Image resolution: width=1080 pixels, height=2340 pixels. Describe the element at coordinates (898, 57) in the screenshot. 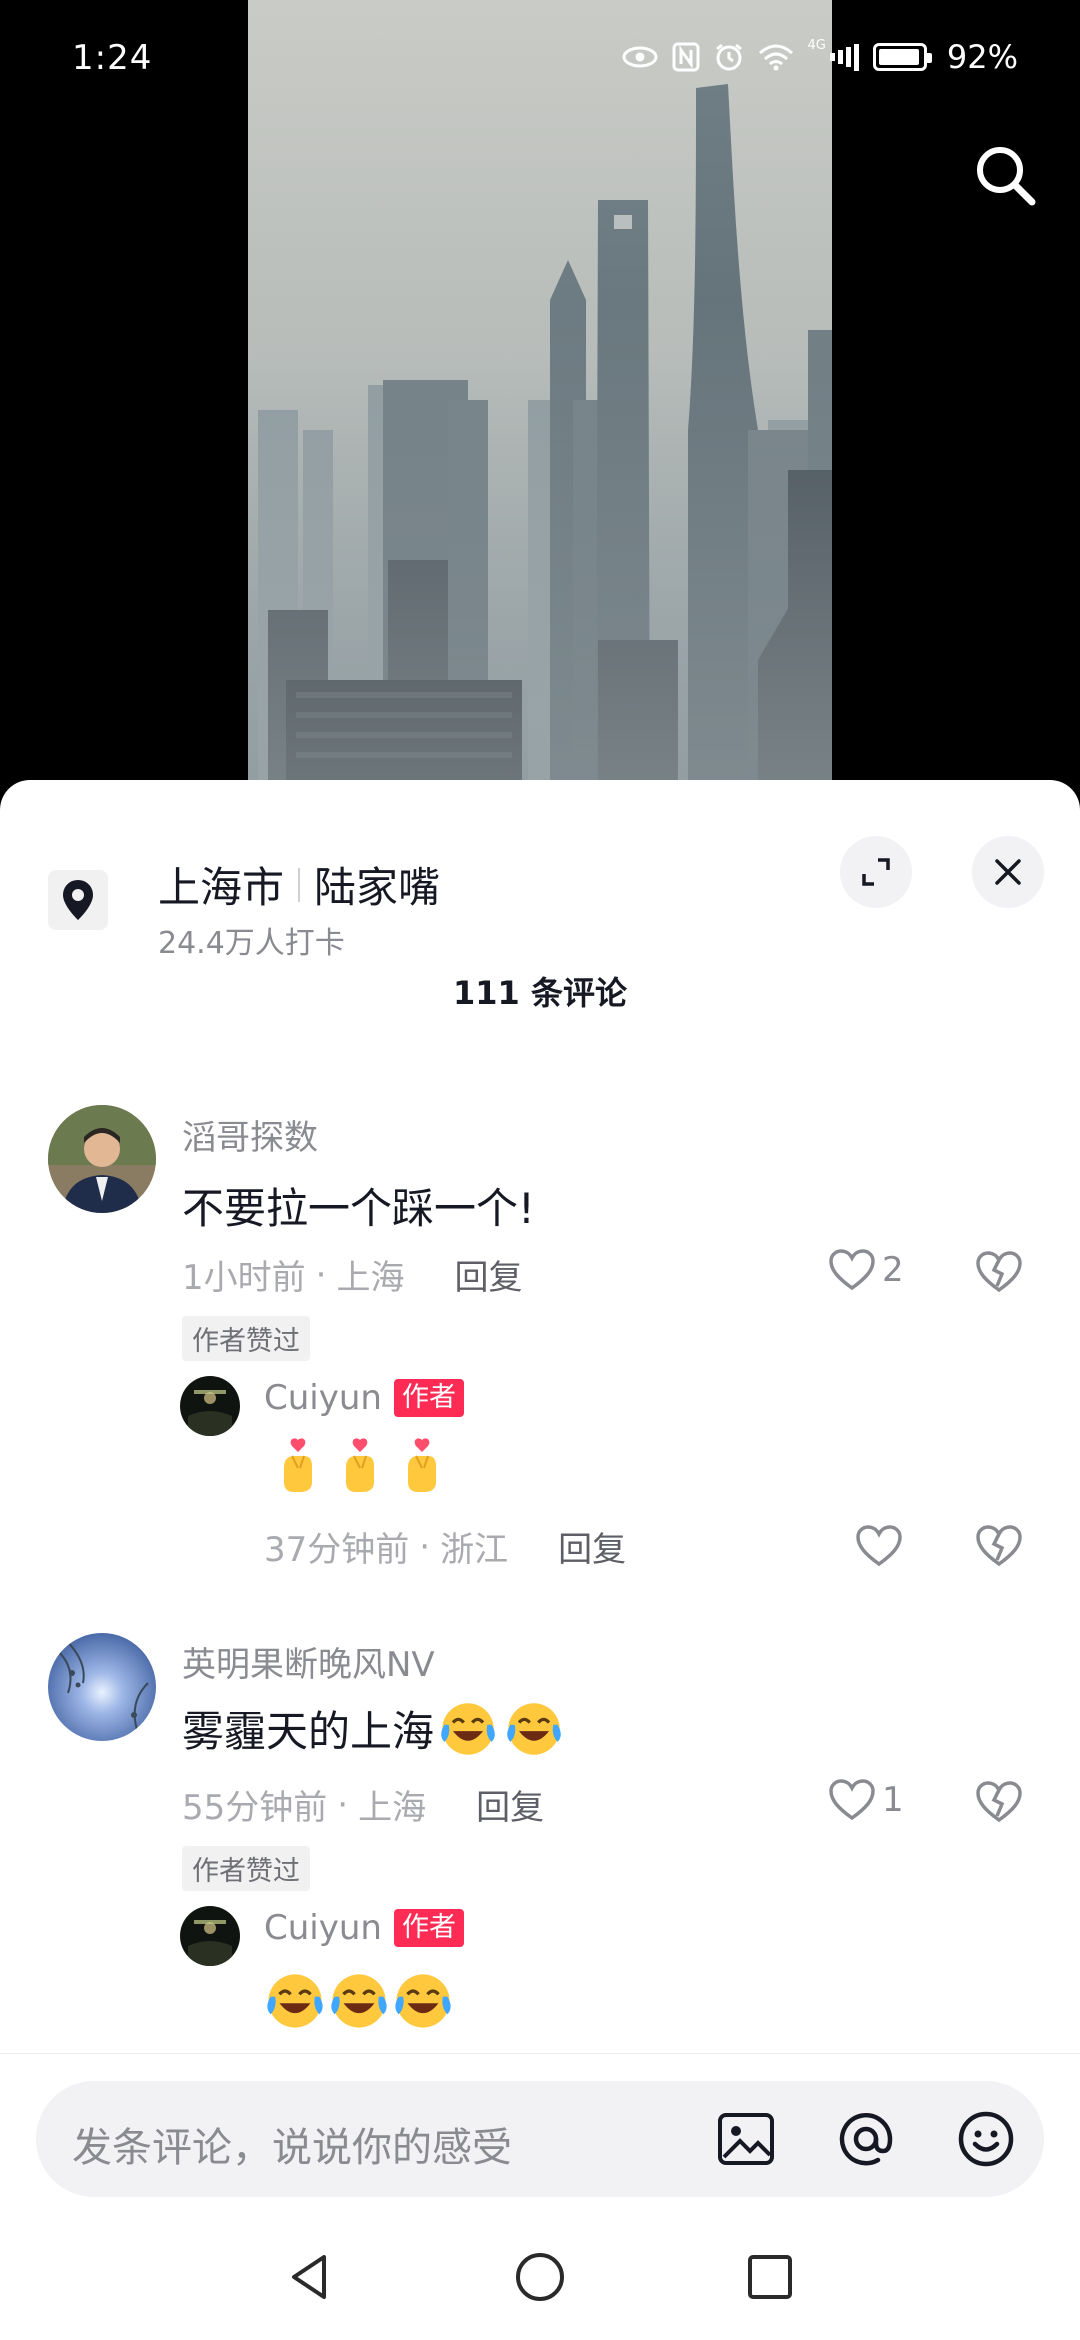

I see `battery-fill` at that location.